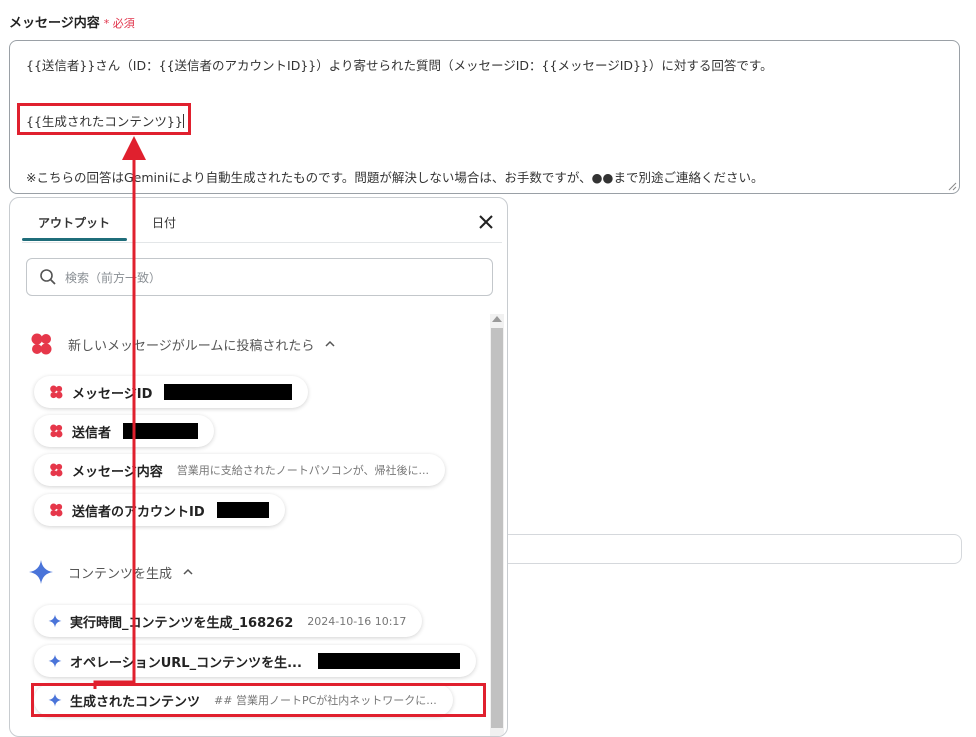 This screenshot has width=976, height=737. Describe the element at coordinates (164, 222) in the screenshot. I see `tab-date: 日付` at that location.